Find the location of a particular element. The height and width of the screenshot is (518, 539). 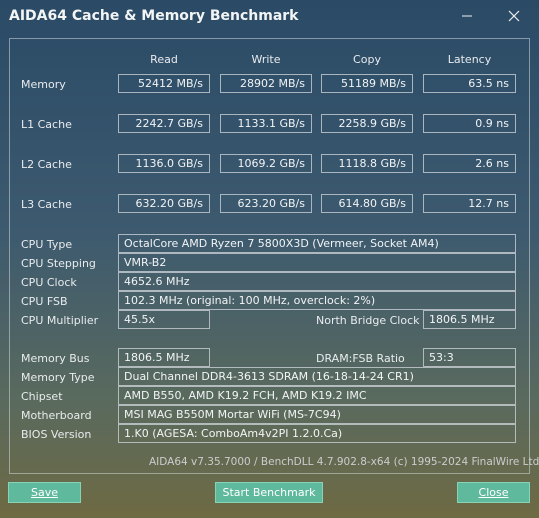

l3-latency-value: 12.7 ns is located at coordinates (469, 203).